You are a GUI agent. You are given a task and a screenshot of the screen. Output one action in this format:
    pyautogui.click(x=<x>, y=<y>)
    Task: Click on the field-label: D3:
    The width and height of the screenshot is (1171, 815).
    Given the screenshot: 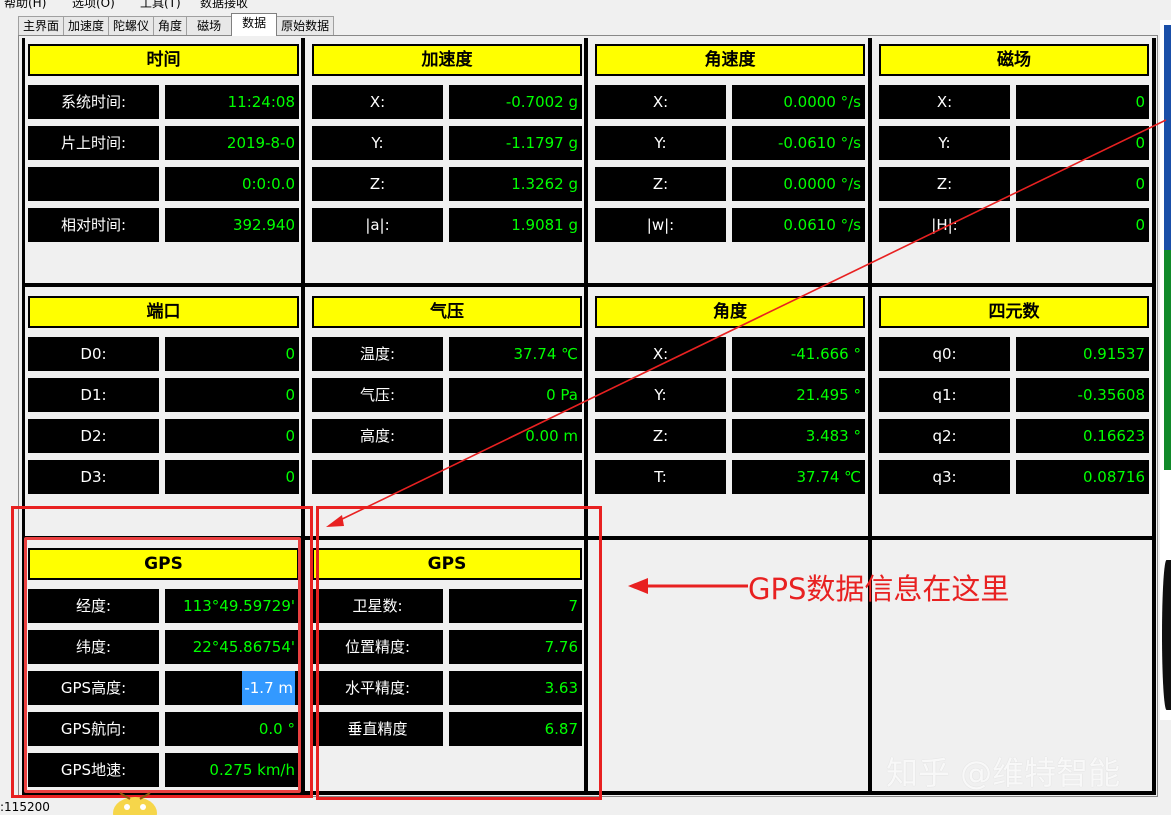 What is the action you would take?
    pyautogui.click(x=93, y=477)
    